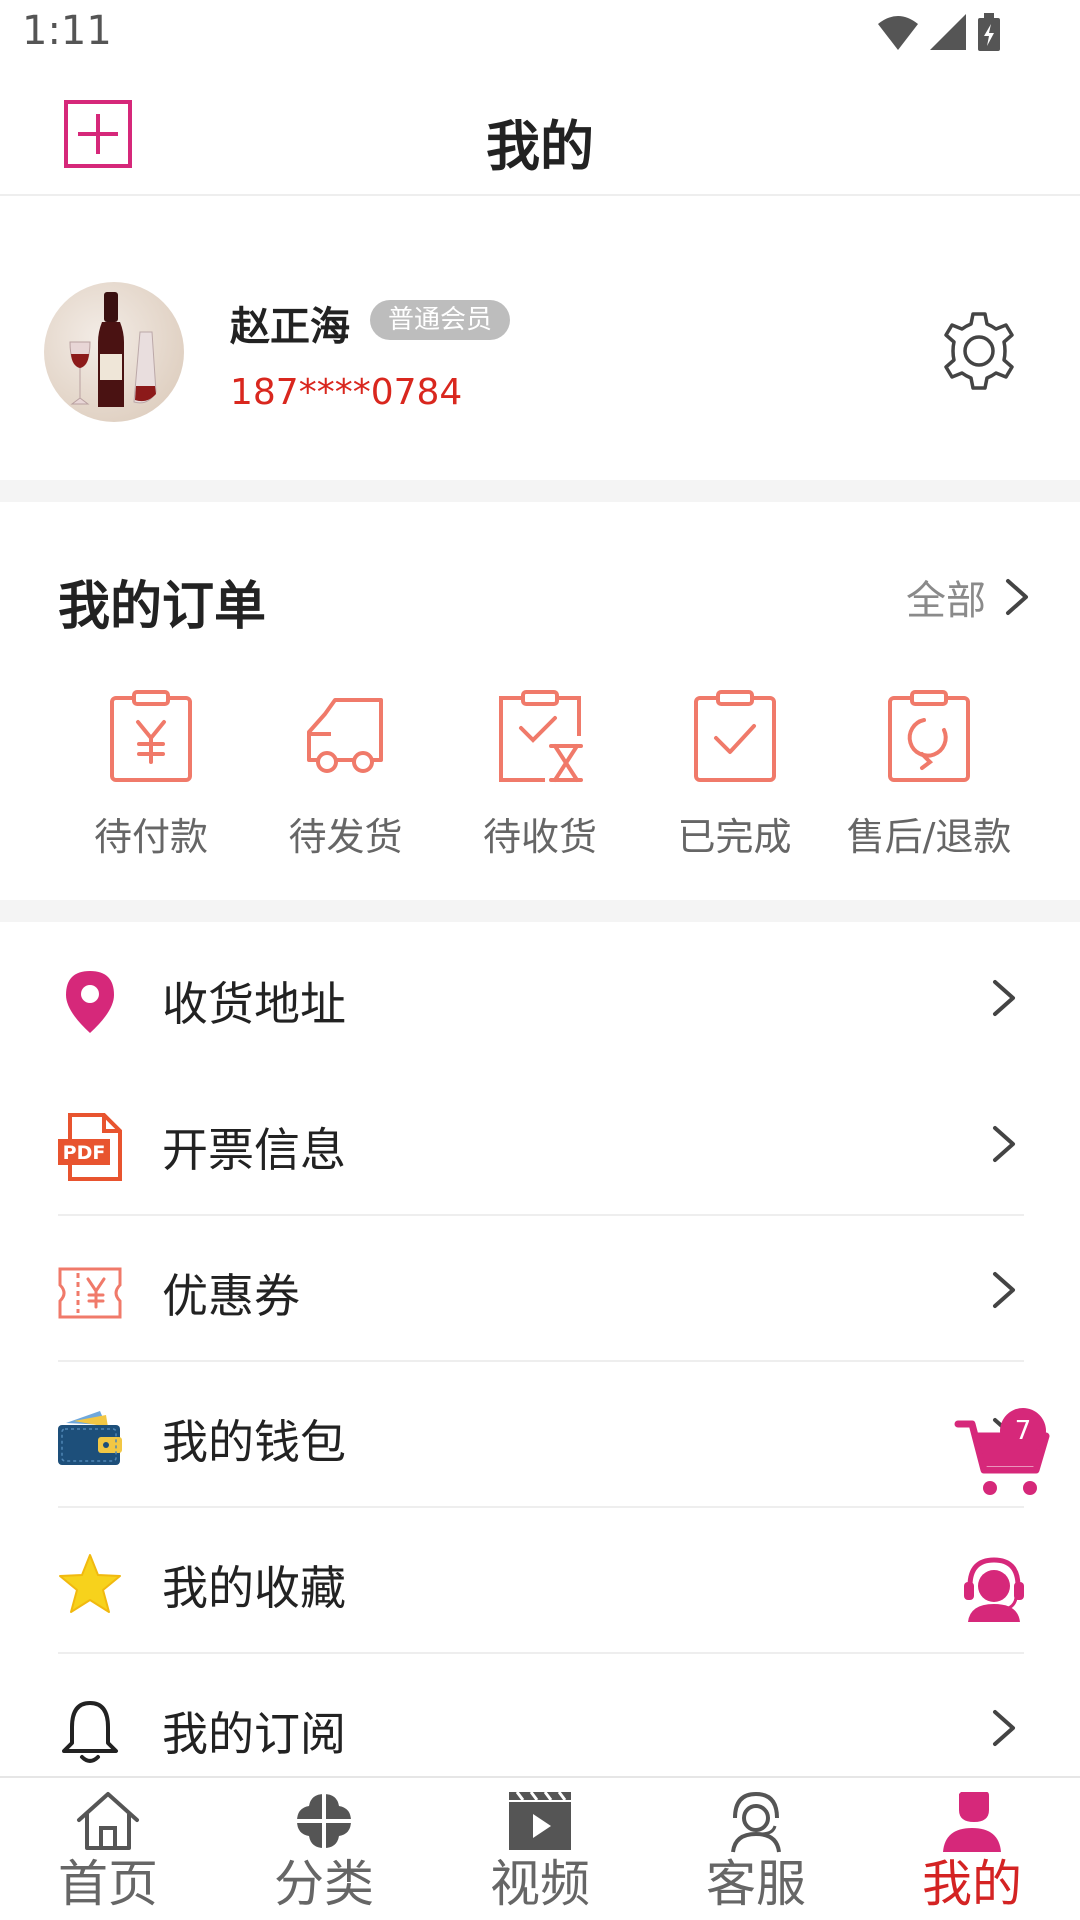  What do you see at coordinates (946, 601) in the screenshot?
I see `orders-all-label: 全部` at bounding box center [946, 601].